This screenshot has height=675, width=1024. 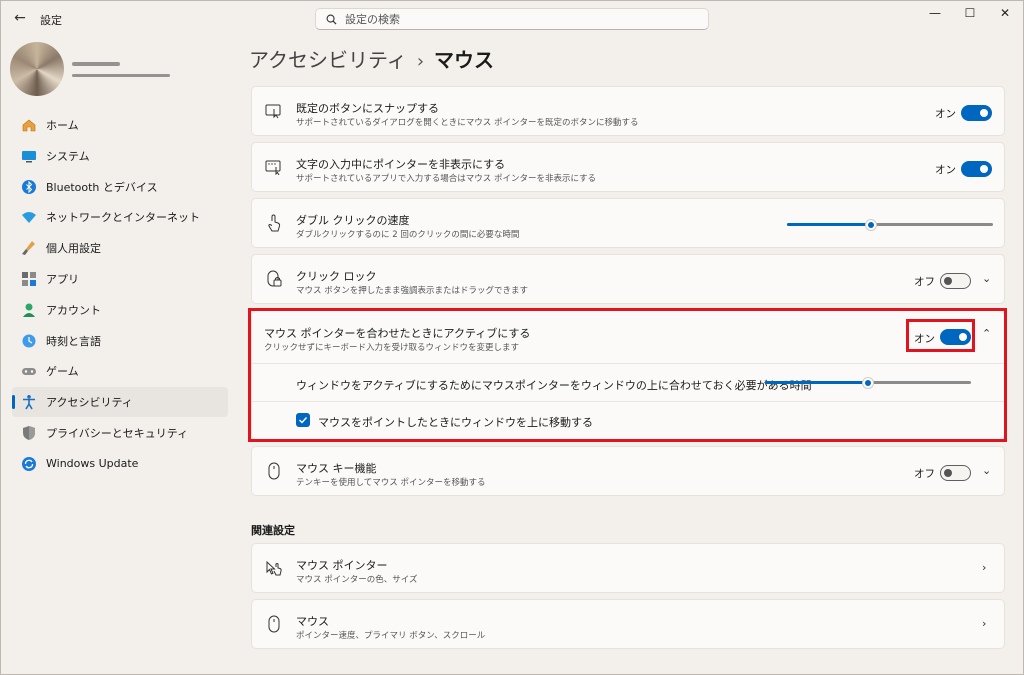 I want to click on setting-title: マウス キー機能, so click(x=336, y=468).